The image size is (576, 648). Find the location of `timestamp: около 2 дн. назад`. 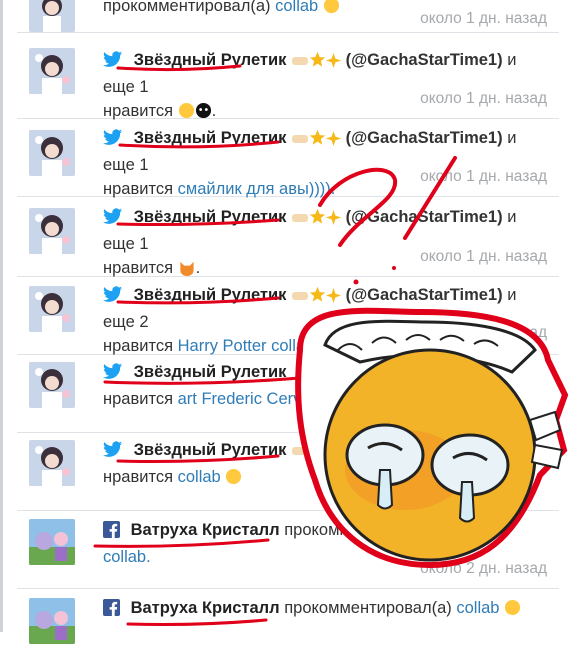

timestamp: около 2 дн. назад is located at coordinates (483, 568).